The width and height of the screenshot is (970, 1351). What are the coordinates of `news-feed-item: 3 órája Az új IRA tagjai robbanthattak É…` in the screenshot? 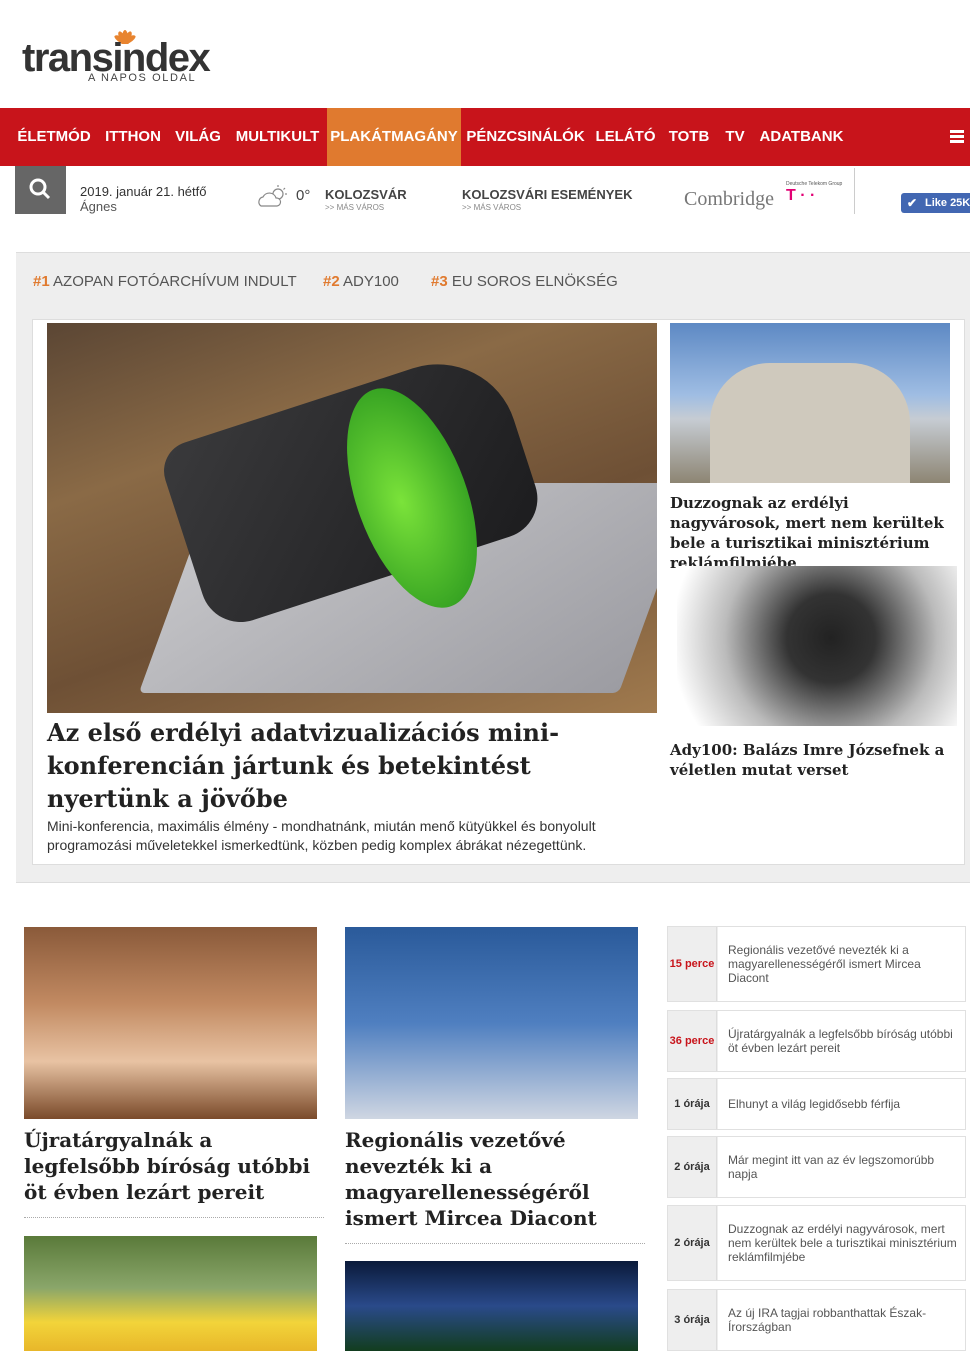 It's located at (816, 1320).